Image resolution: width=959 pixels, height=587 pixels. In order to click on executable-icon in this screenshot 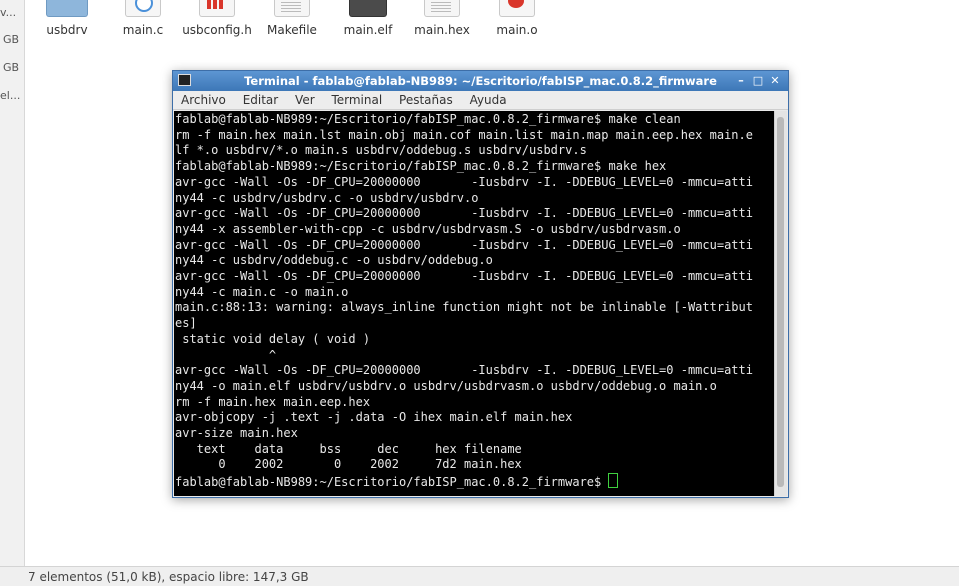, I will do `click(368, 8)`.